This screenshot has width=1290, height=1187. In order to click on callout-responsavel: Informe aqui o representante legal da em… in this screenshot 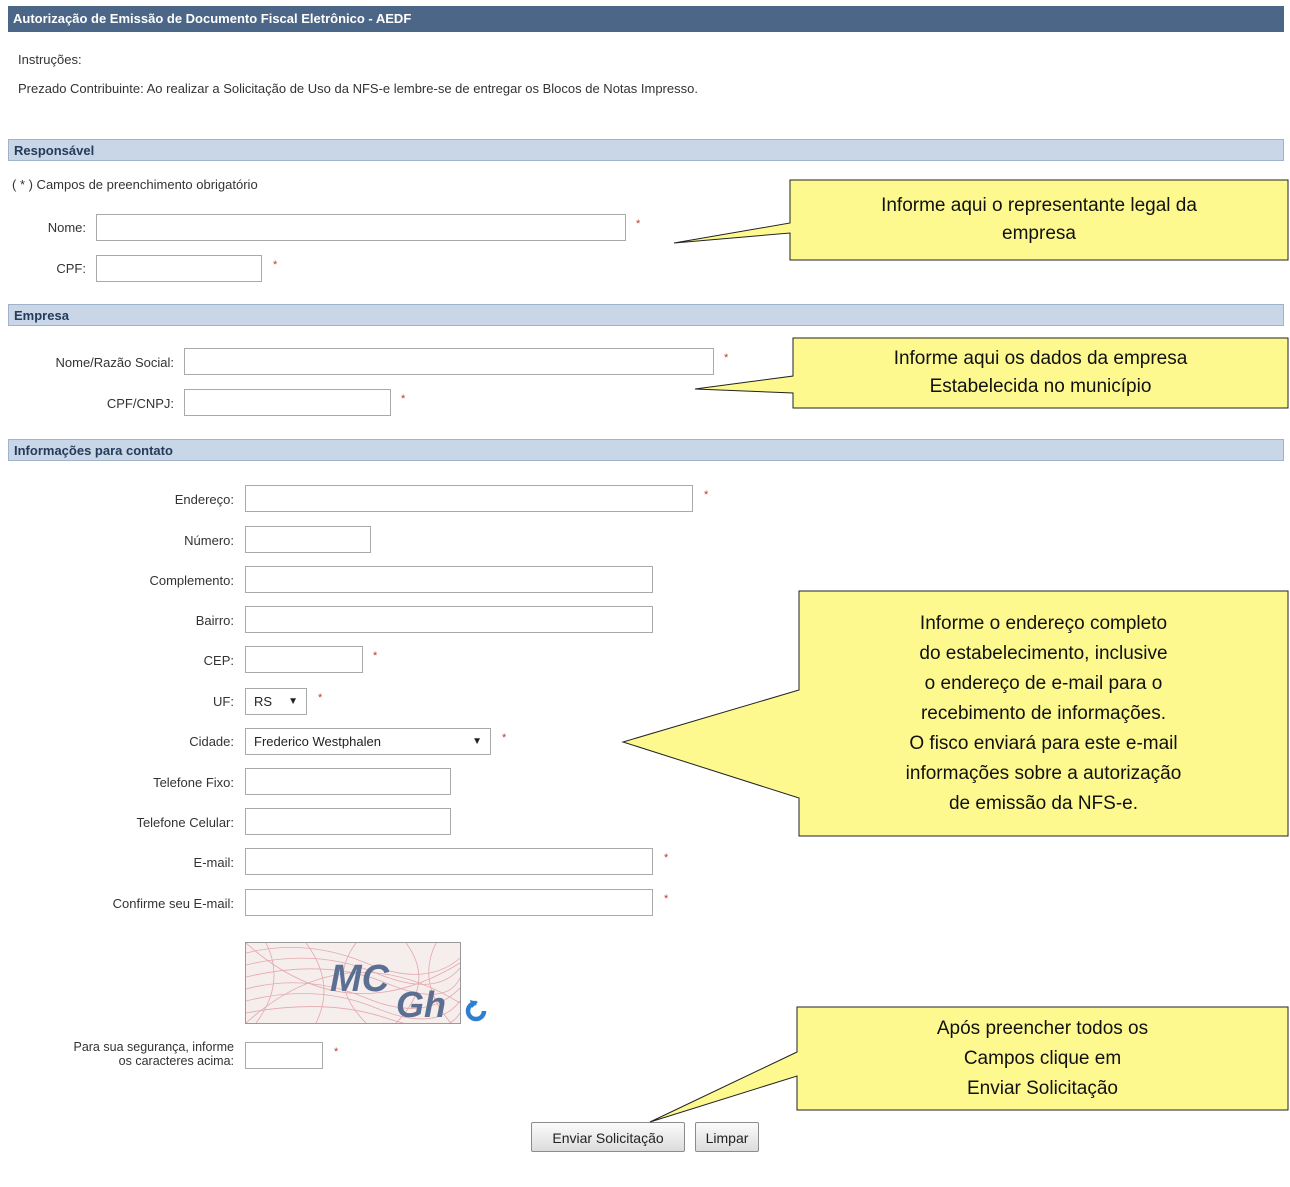, I will do `click(1039, 219)`.